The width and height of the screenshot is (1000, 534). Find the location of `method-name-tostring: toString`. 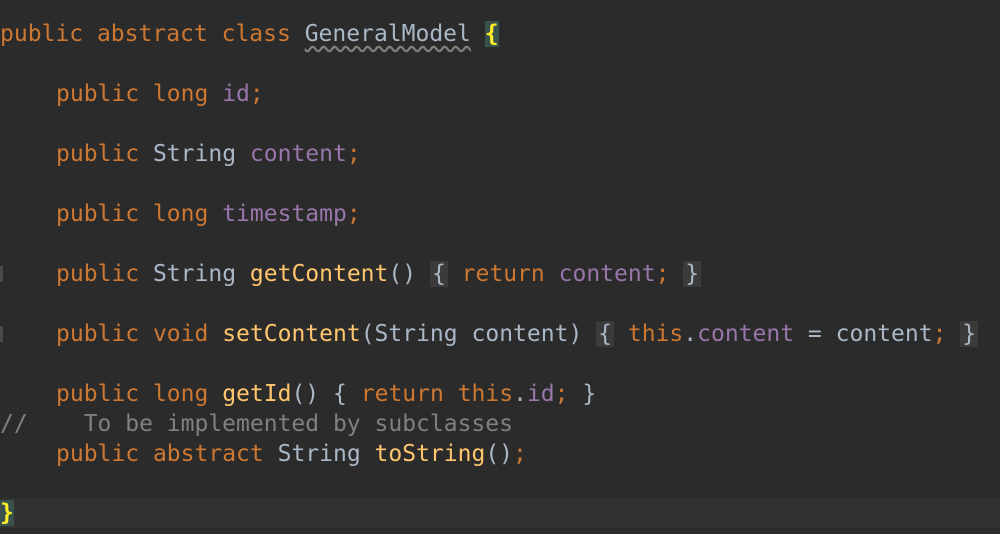

method-name-tostring: toString is located at coordinates (430, 454).